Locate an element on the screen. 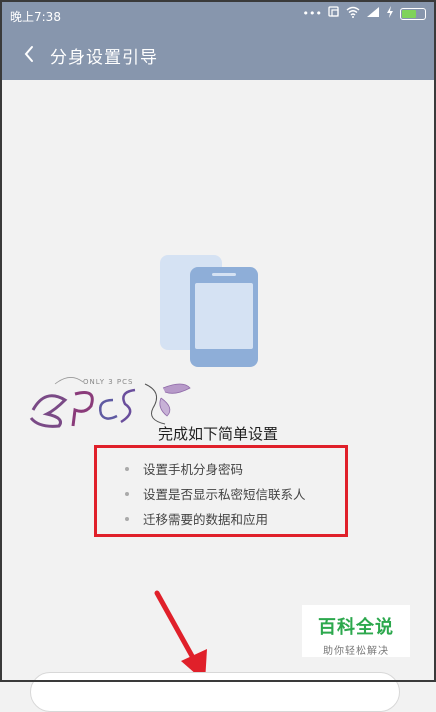  list-item: 迁移需要的数据和应用 is located at coordinates (215, 518).